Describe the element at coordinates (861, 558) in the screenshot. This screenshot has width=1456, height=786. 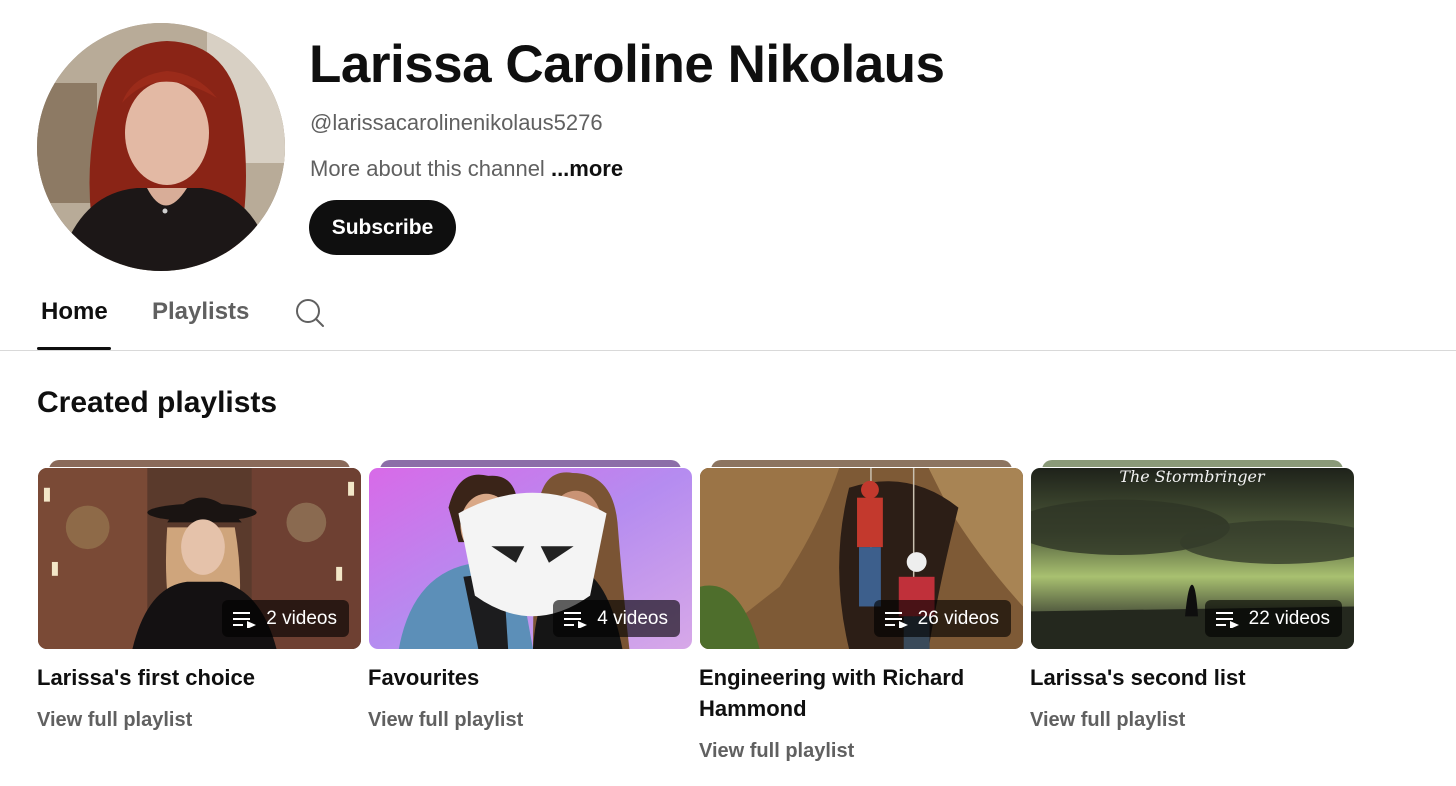
I see `playlist-thumbnail: 26 videos` at that location.